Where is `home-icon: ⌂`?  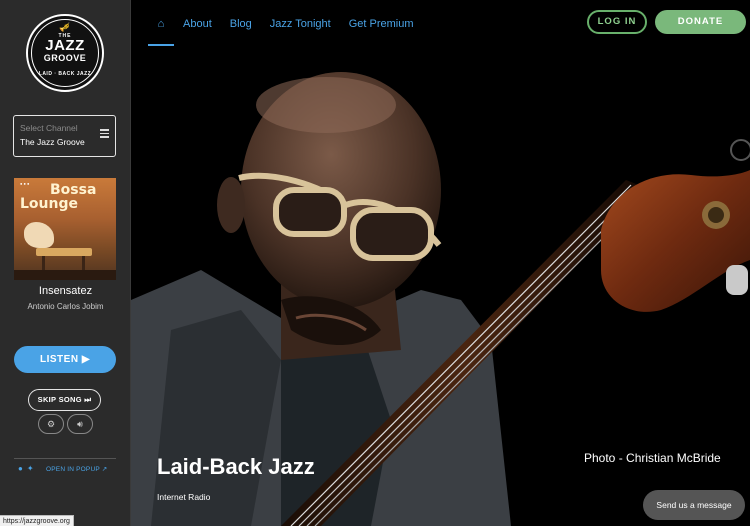
home-icon: ⌂ is located at coordinates (161, 23).